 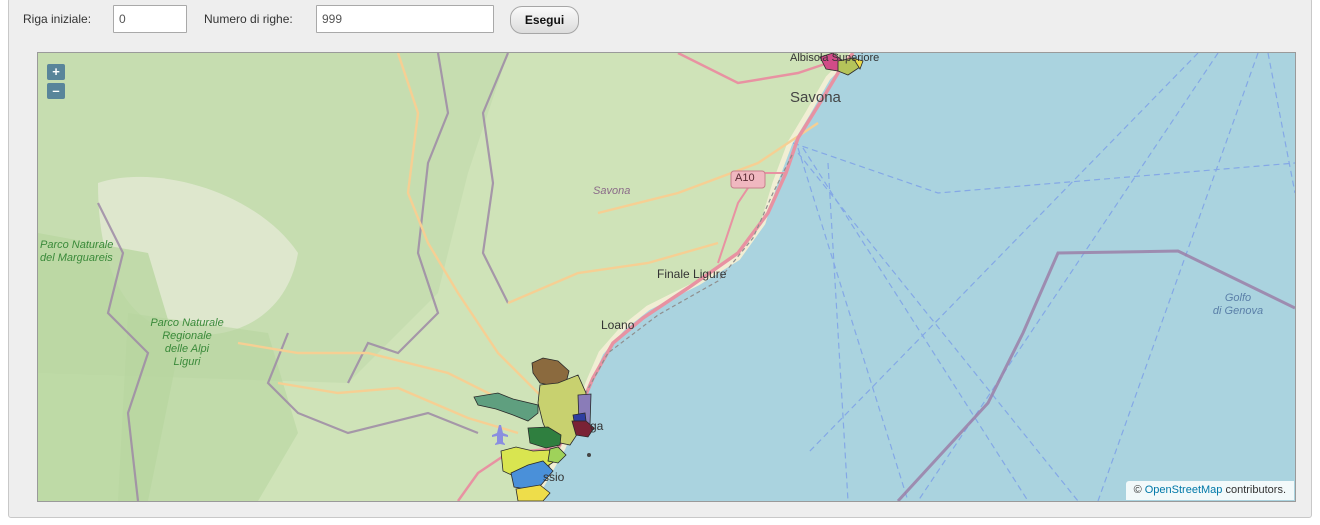 I want to click on label-golfo-genova: Golfo di Genova, so click(x=1238, y=304).